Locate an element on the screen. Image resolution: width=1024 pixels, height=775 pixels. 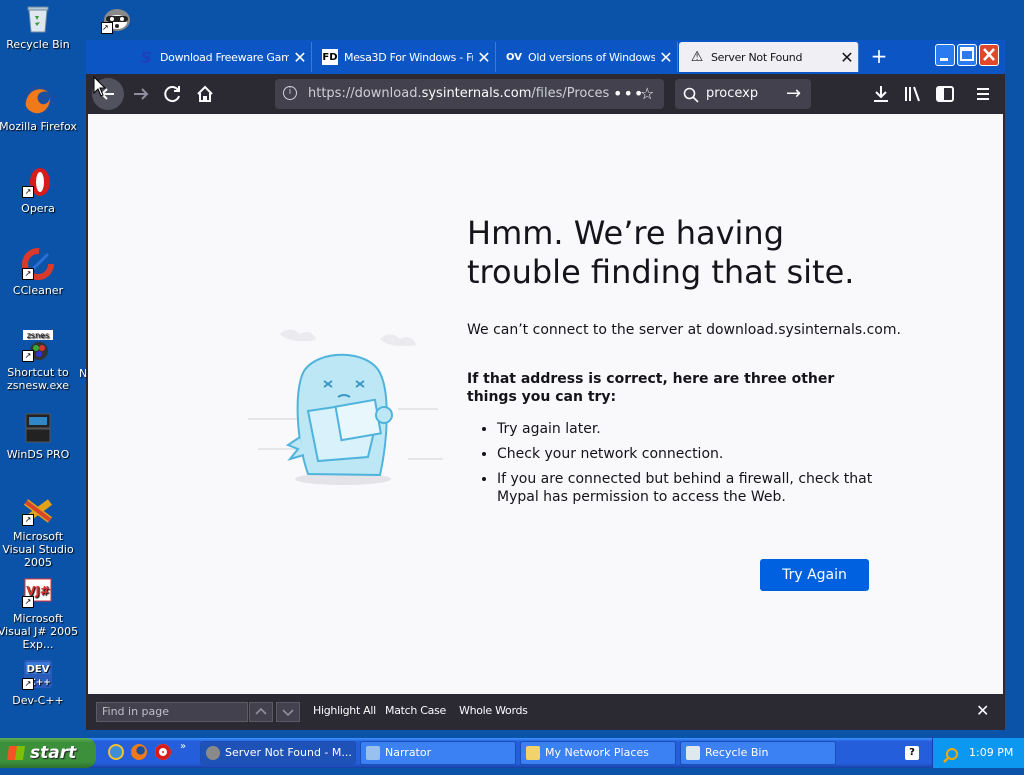
svg-text: zsnes is located at coordinates (38, 335).